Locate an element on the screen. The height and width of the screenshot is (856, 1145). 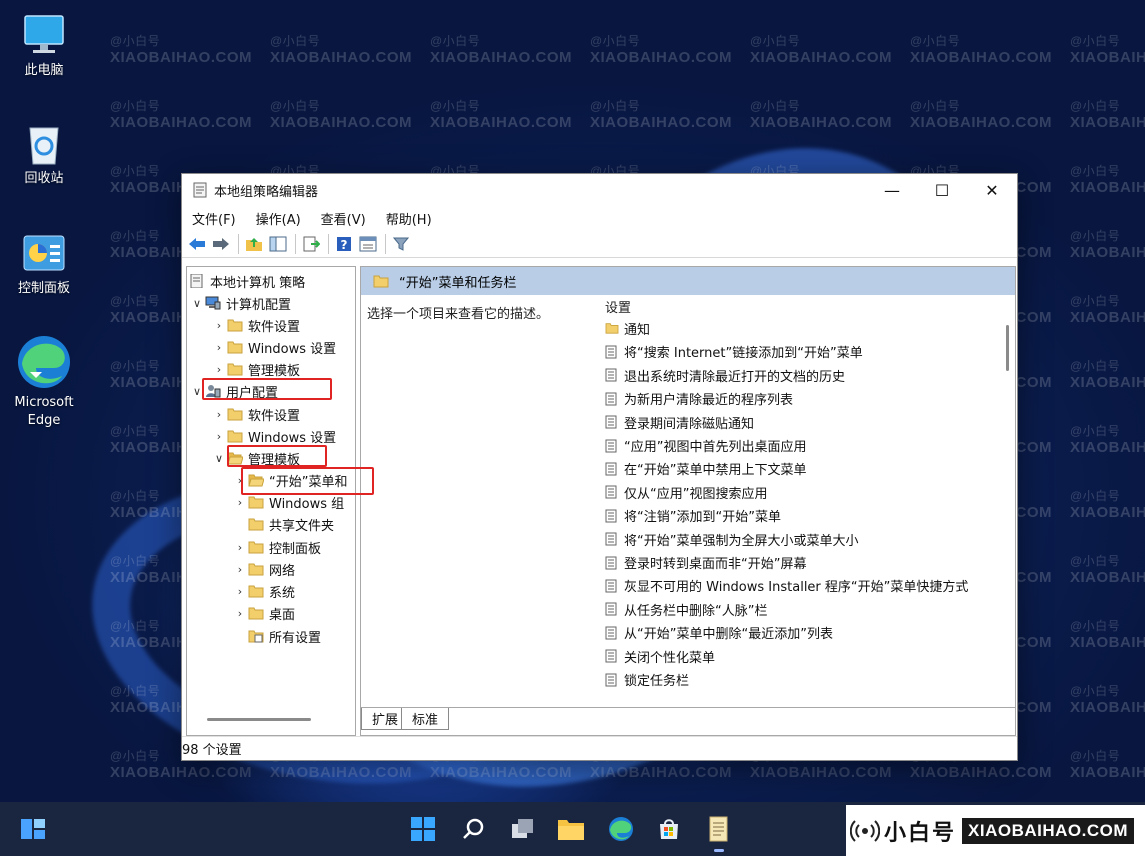
help-icon: ? is located at coordinates (344, 244).